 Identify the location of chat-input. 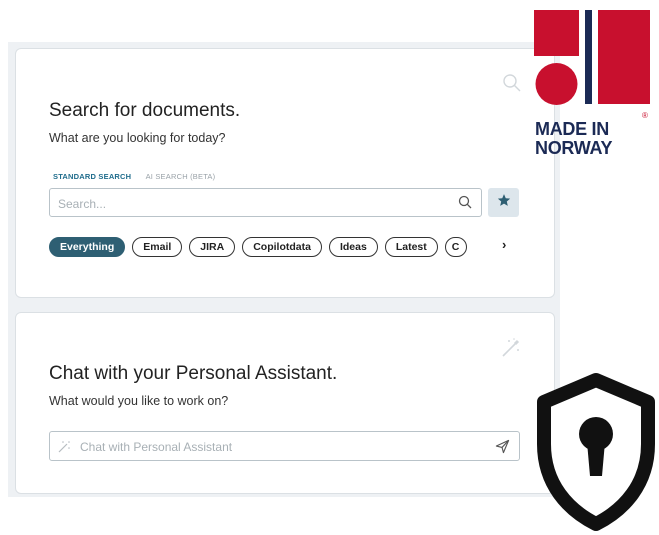
(280, 447).